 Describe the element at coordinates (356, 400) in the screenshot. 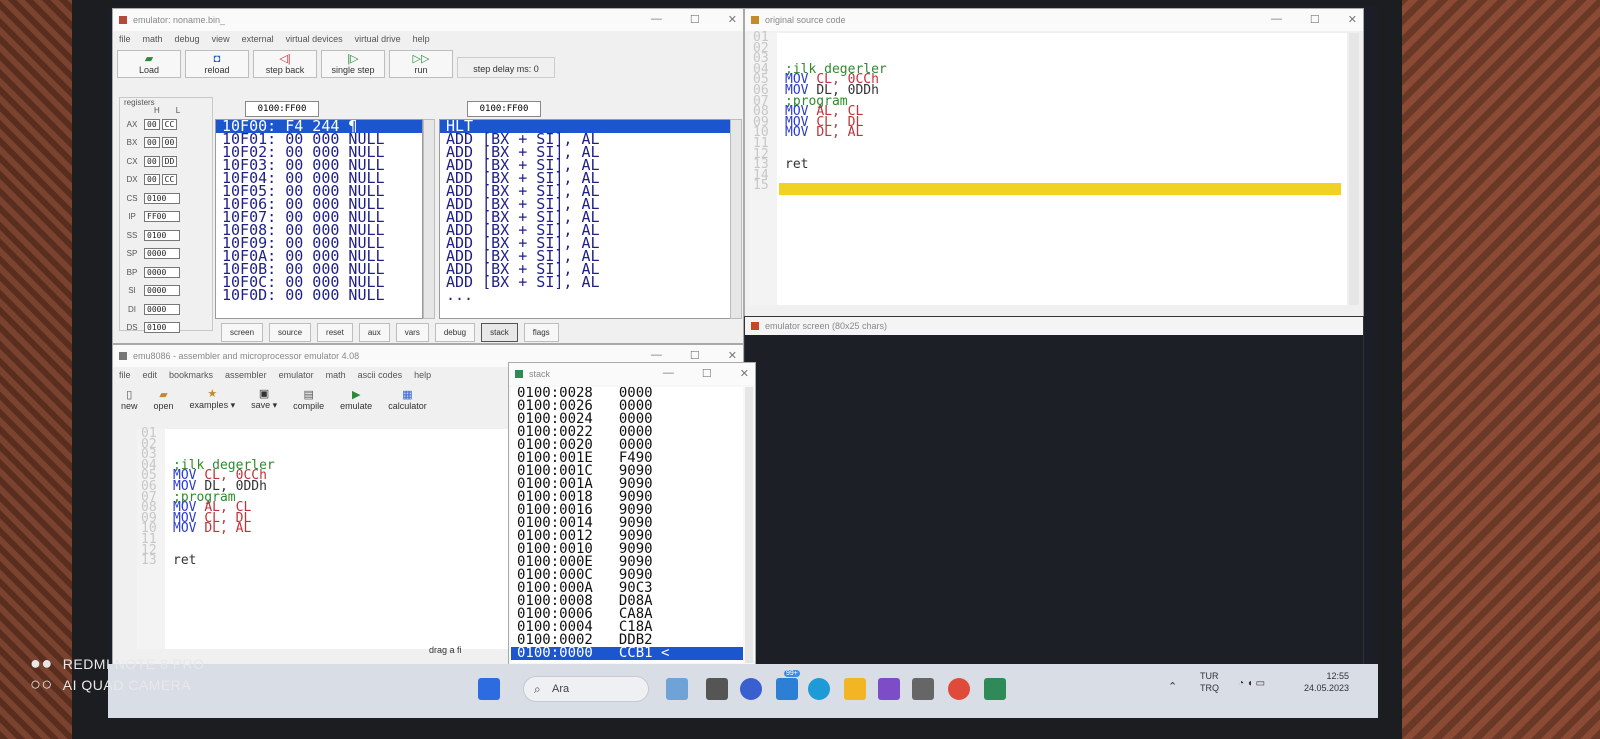

I see `emulate-button: ▶ emulate` at that location.